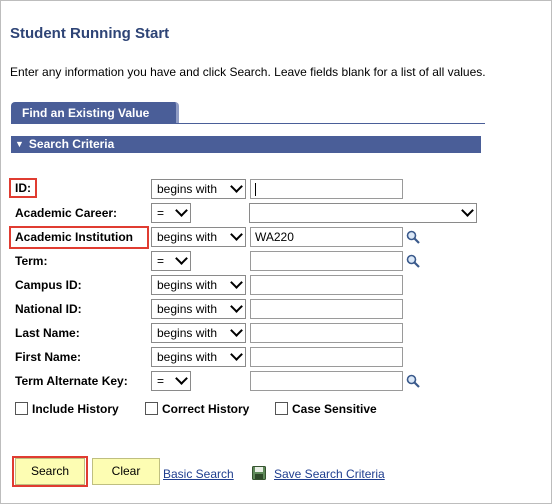 The width and height of the screenshot is (552, 504). Describe the element at coordinates (31, 261) in the screenshot. I see `term-label: Term:` at that location.